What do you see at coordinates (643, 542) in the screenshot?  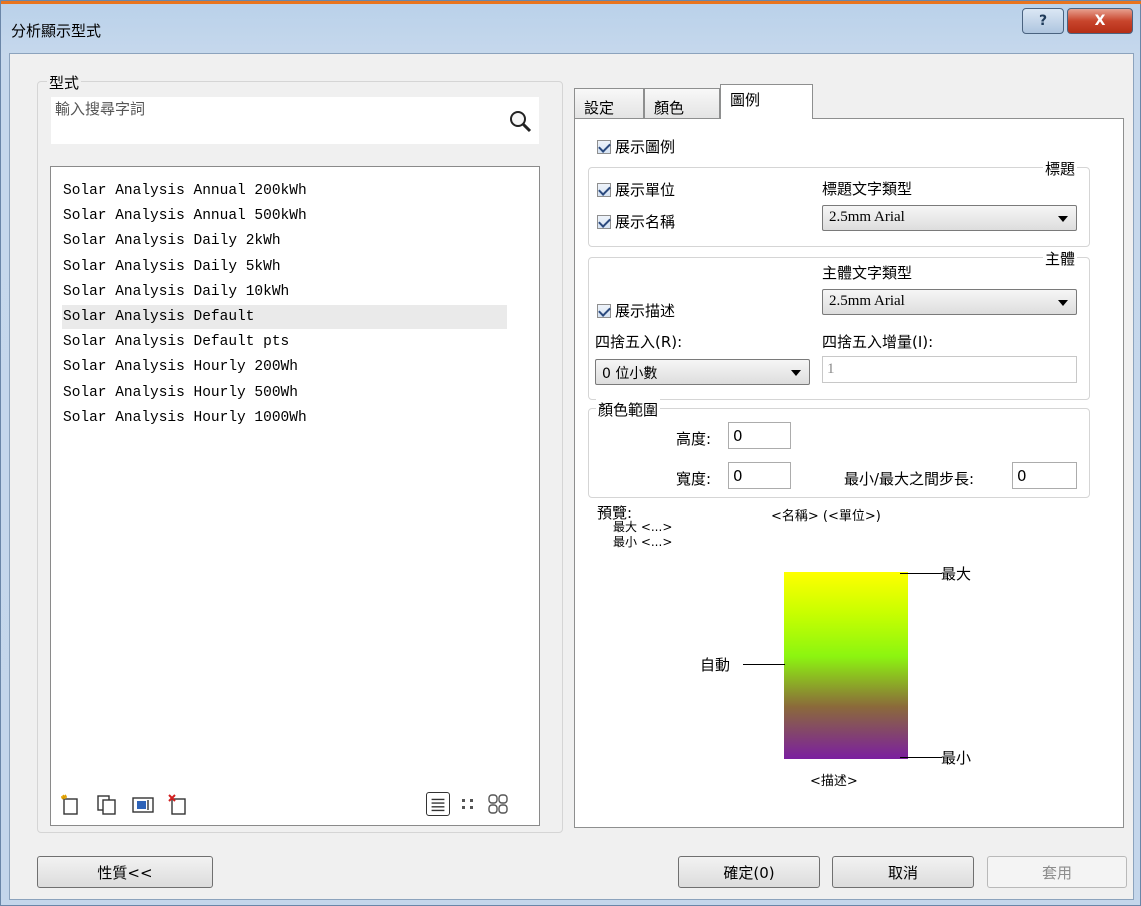 I see `preview-min-text: 最小 <...>` at bounding box center [643, 542].